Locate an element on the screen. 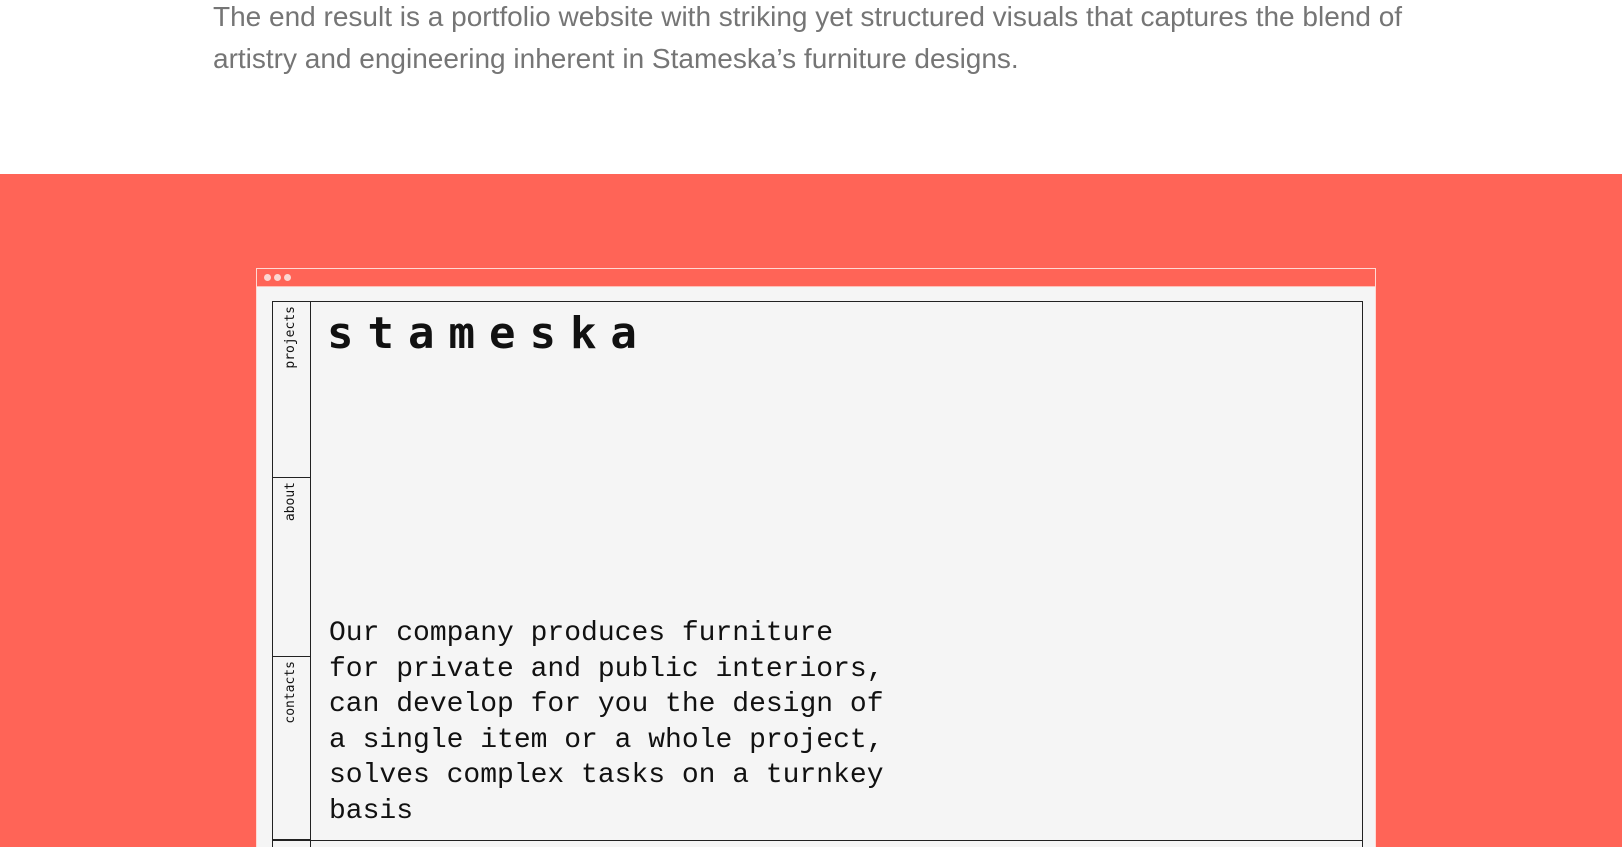 The width and height of the screenshot is (1622, 847). nav-item-label: projects is located at coordinates (290, 337).